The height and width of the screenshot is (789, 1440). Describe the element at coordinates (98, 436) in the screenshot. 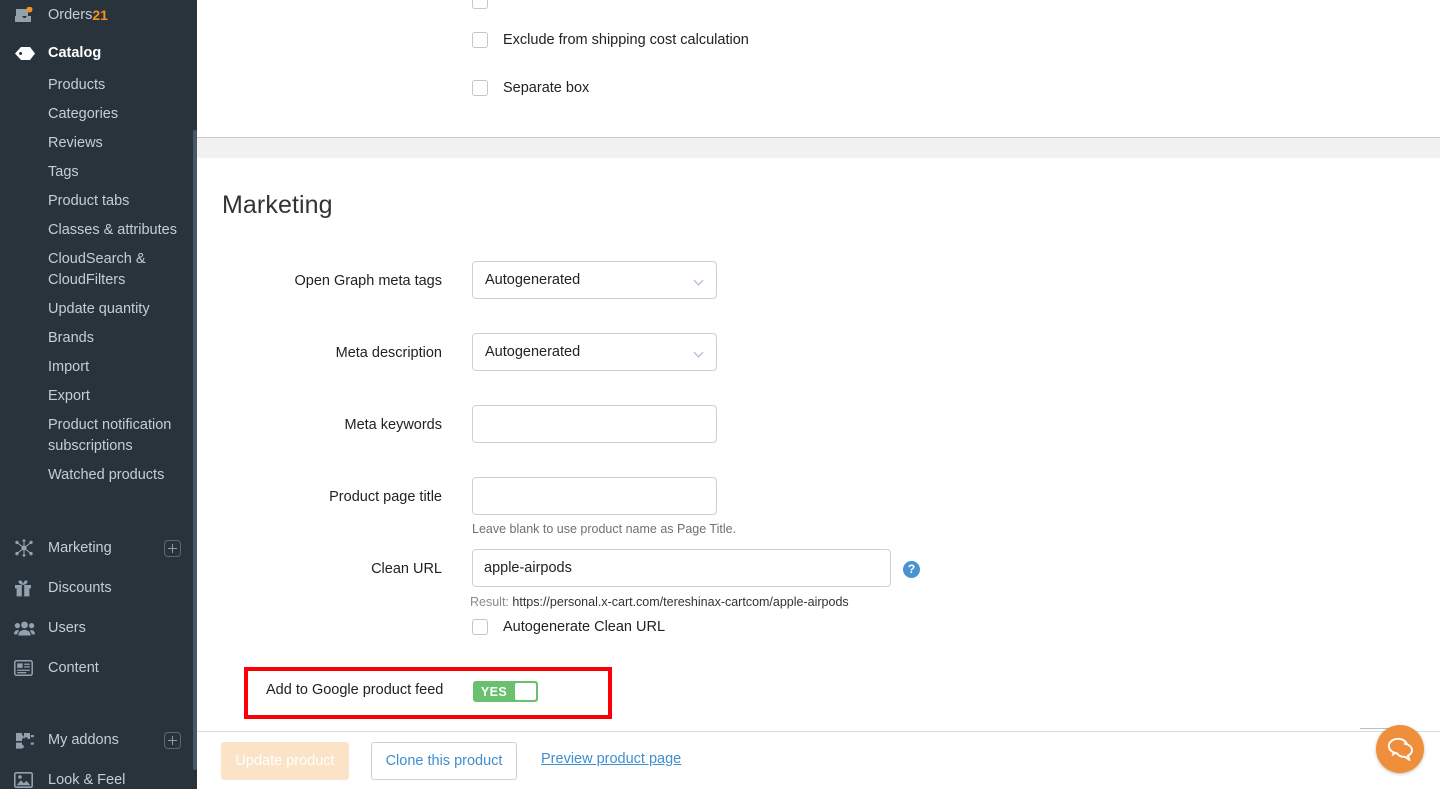

I see `sidebar-item-product-notification-subscriptions: Product notification subscriptions` at that location.